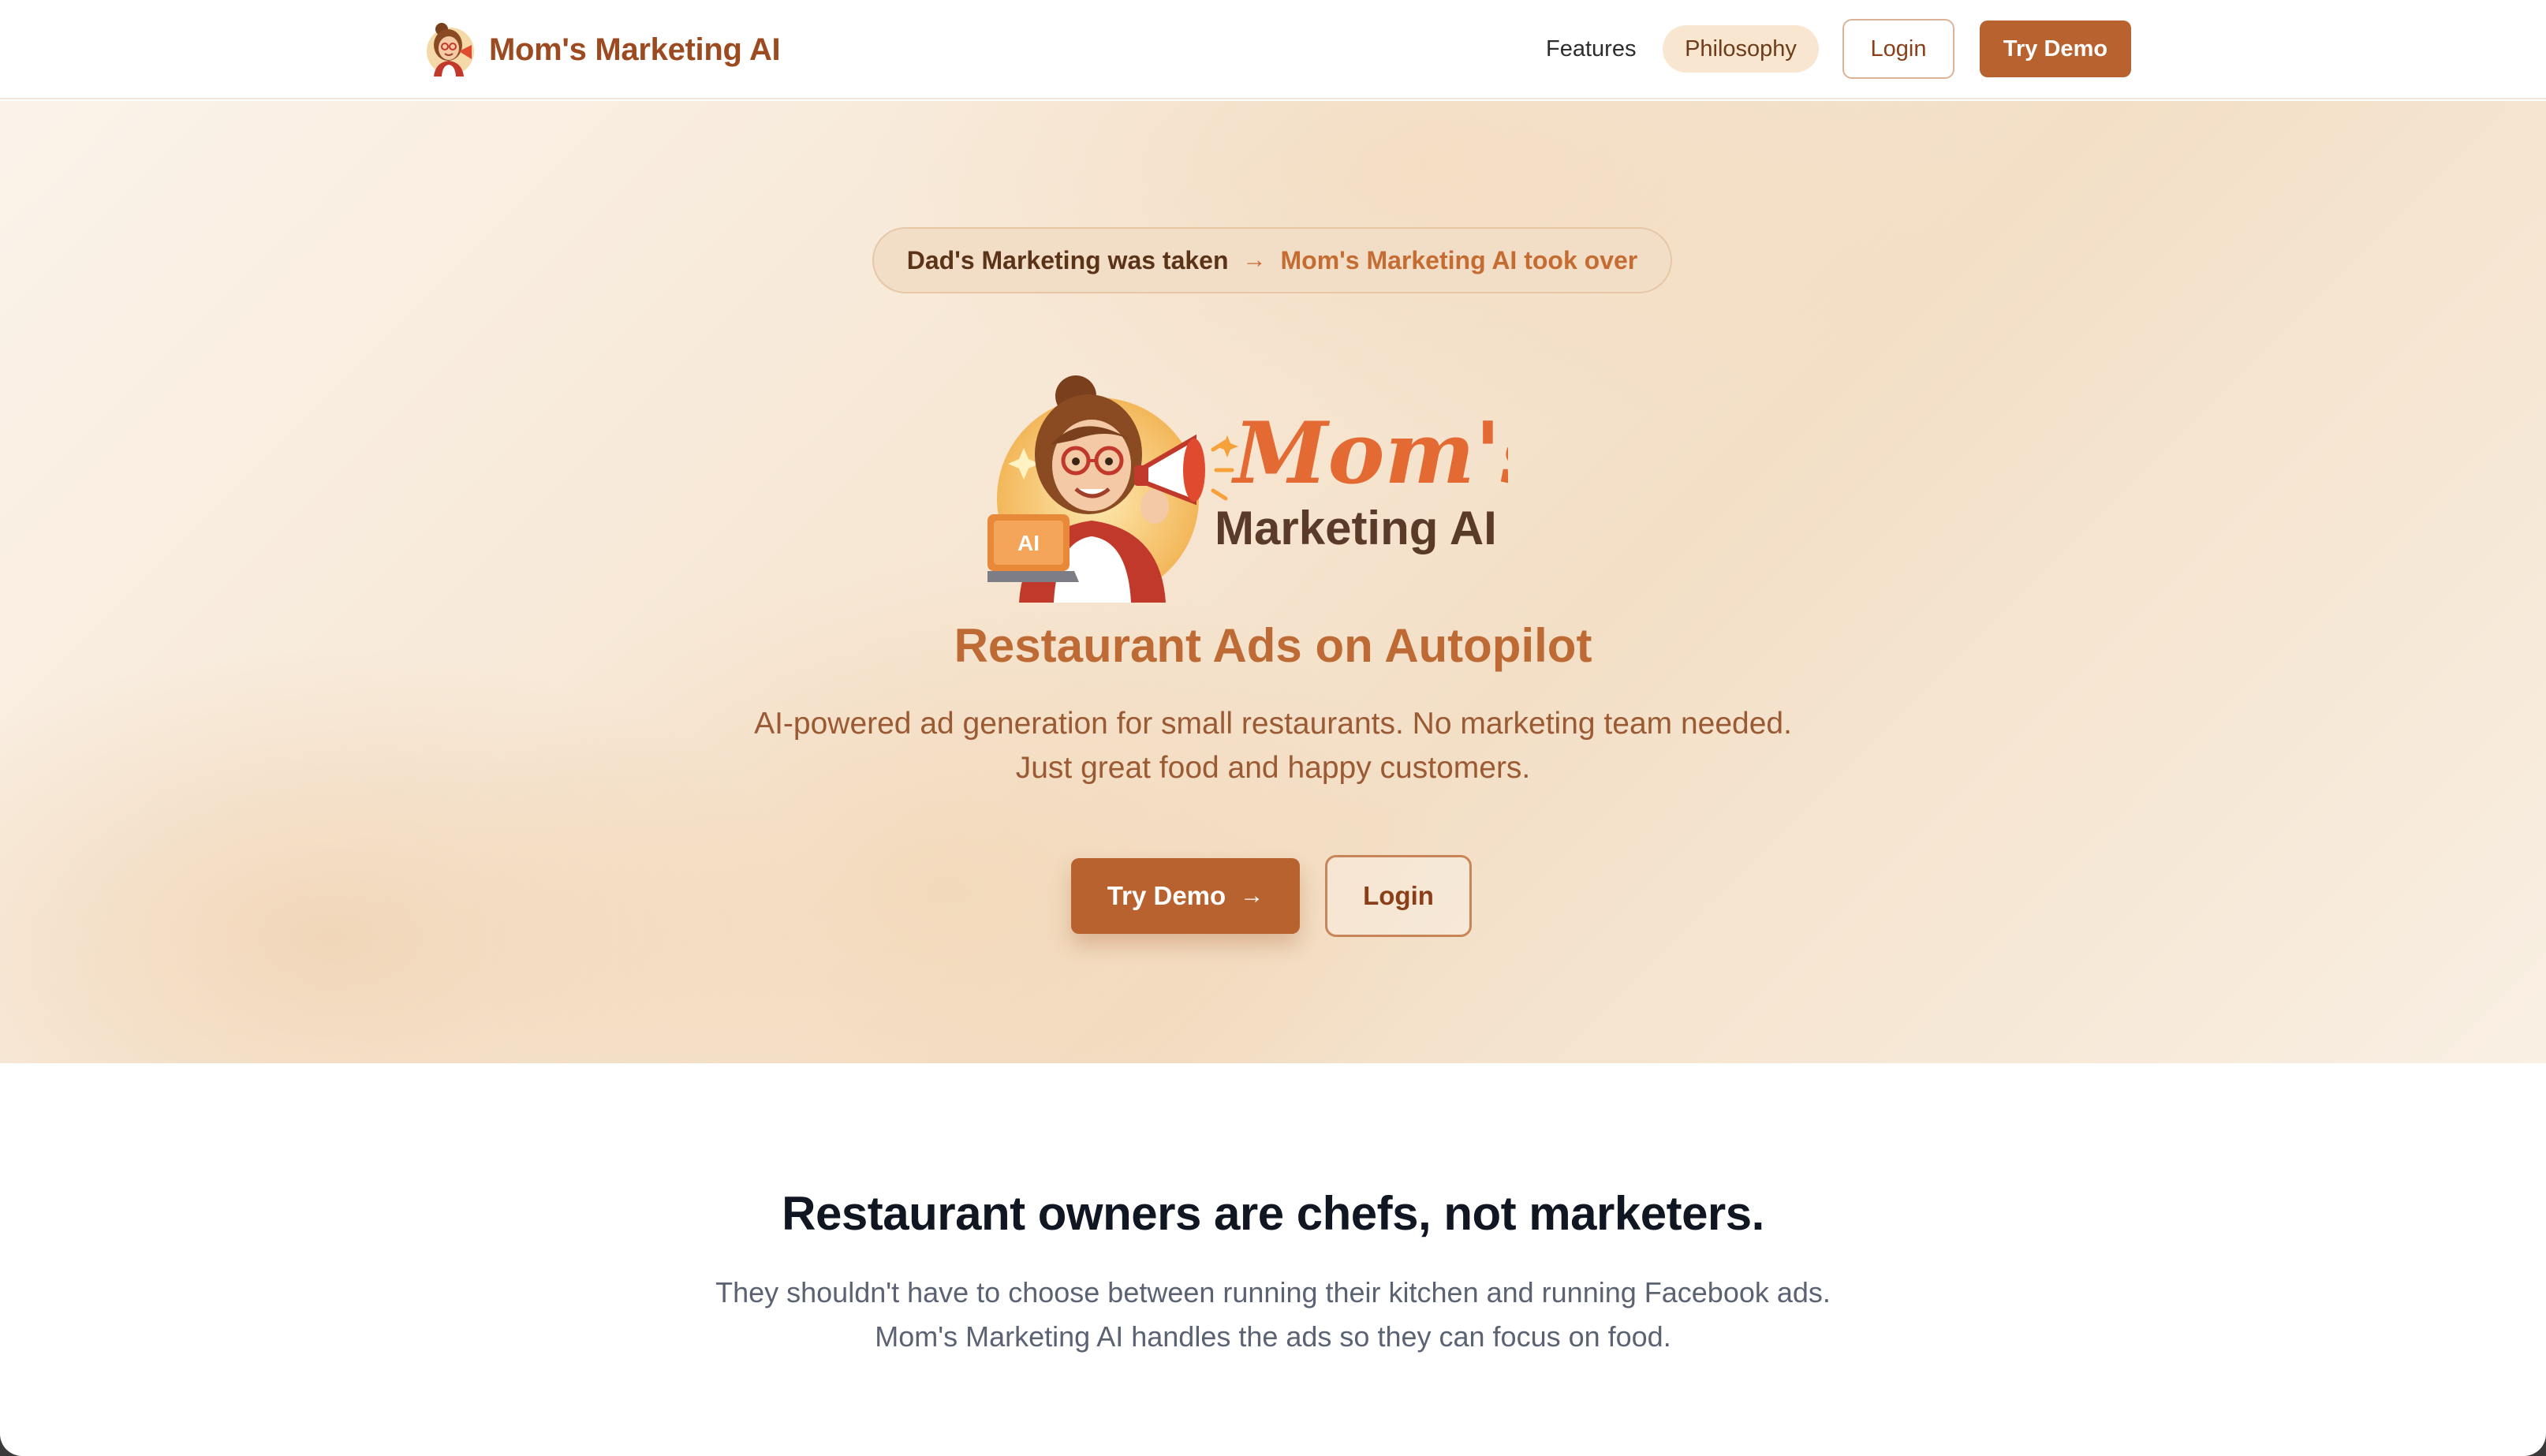 The height and width of the screenshot is (1456, 2546). Describe the element at coordinates (1399, 896) in the screenshot. I see `hero-login-button: Login` at that location.